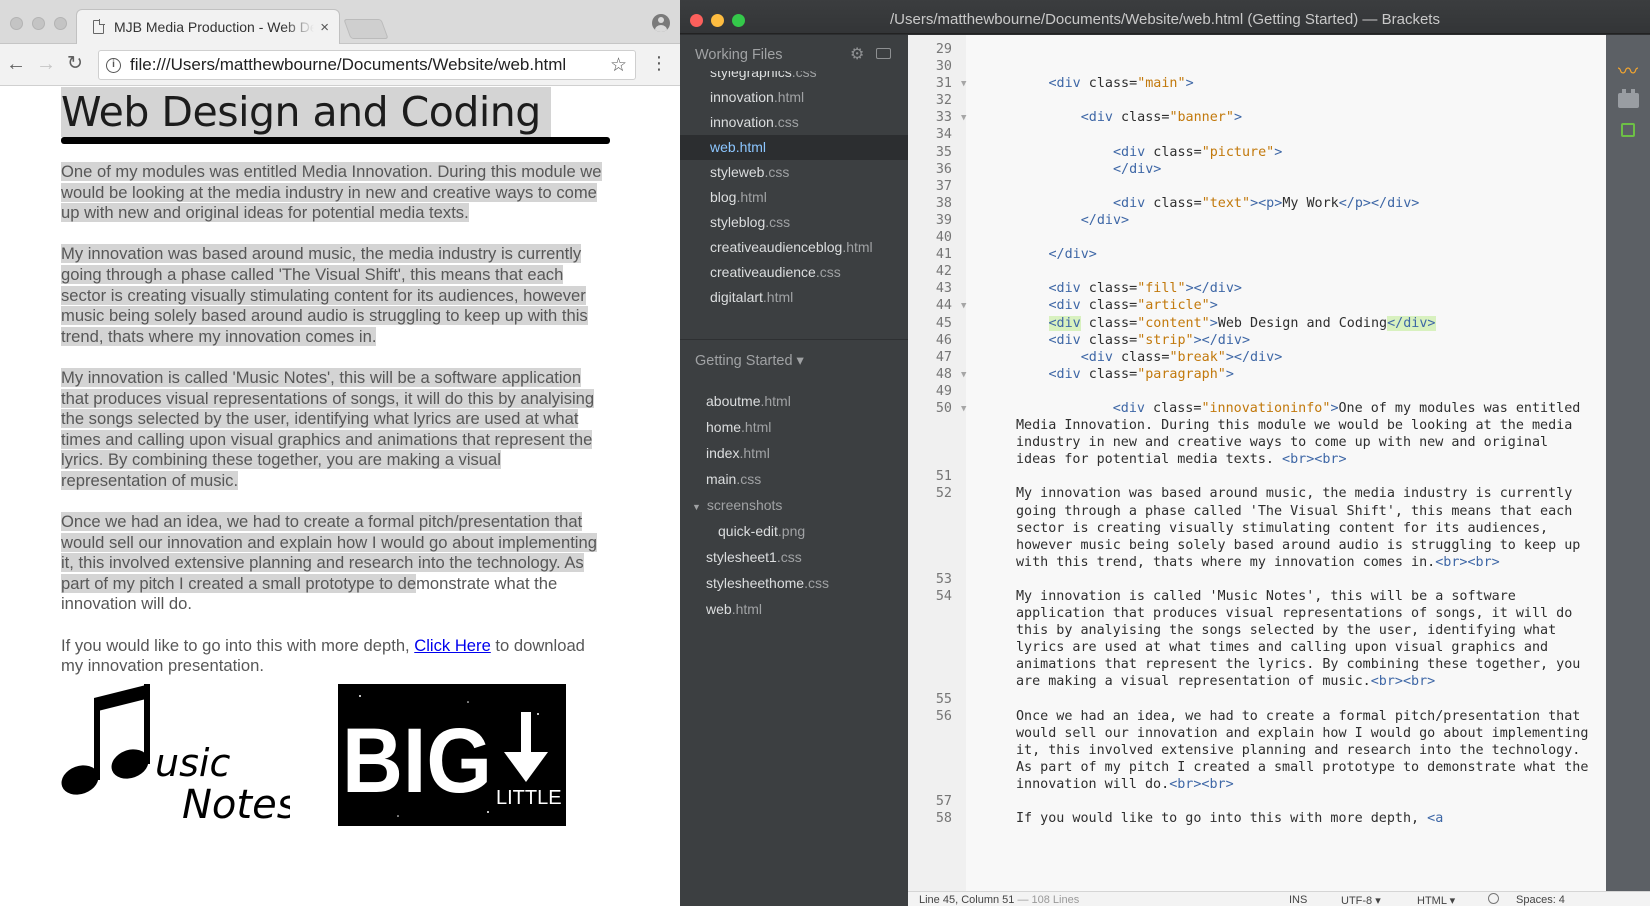 The width and height of the screenshot is (1650, 906). I want to click on svg-text: LITTLE, so click(529, 798).